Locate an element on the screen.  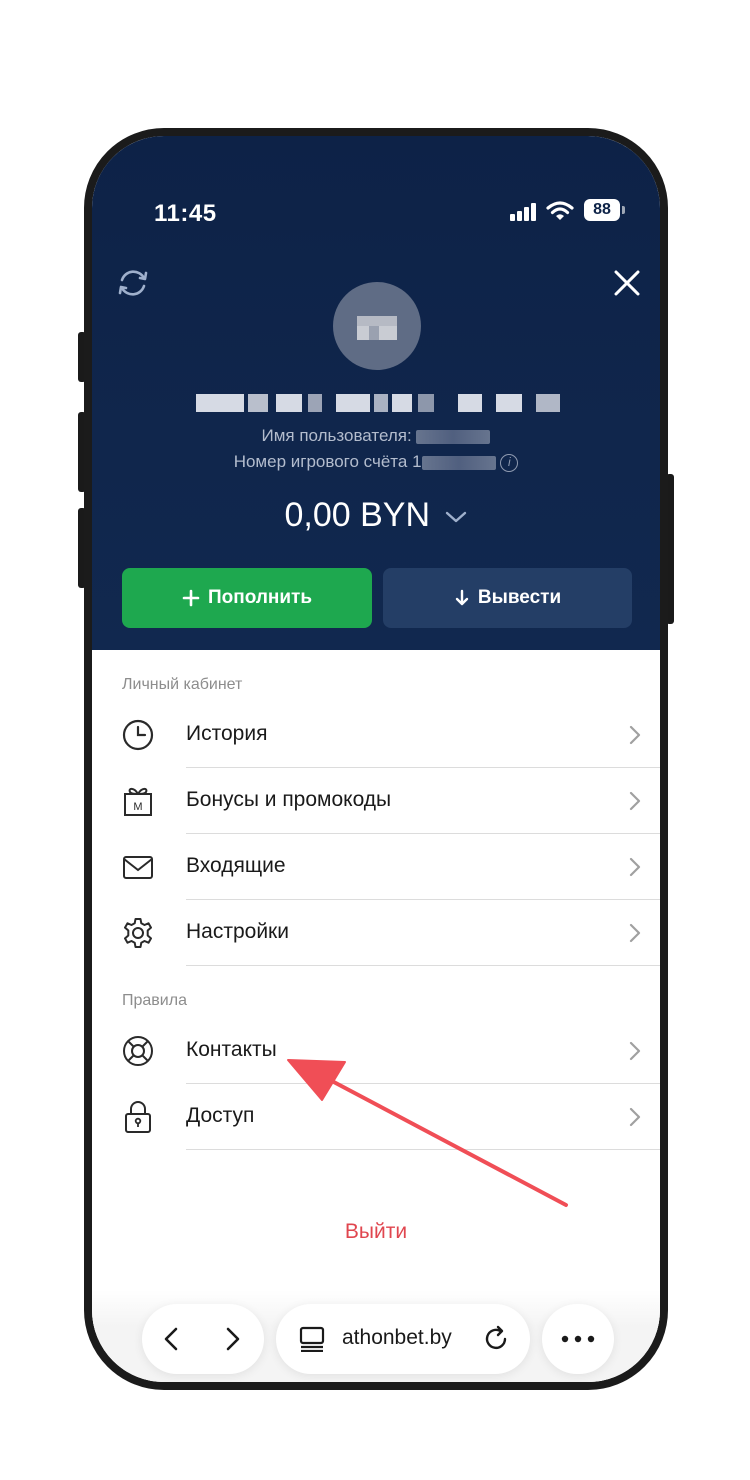
menu-item-label: Настройки is located at coordinates (237, 931).